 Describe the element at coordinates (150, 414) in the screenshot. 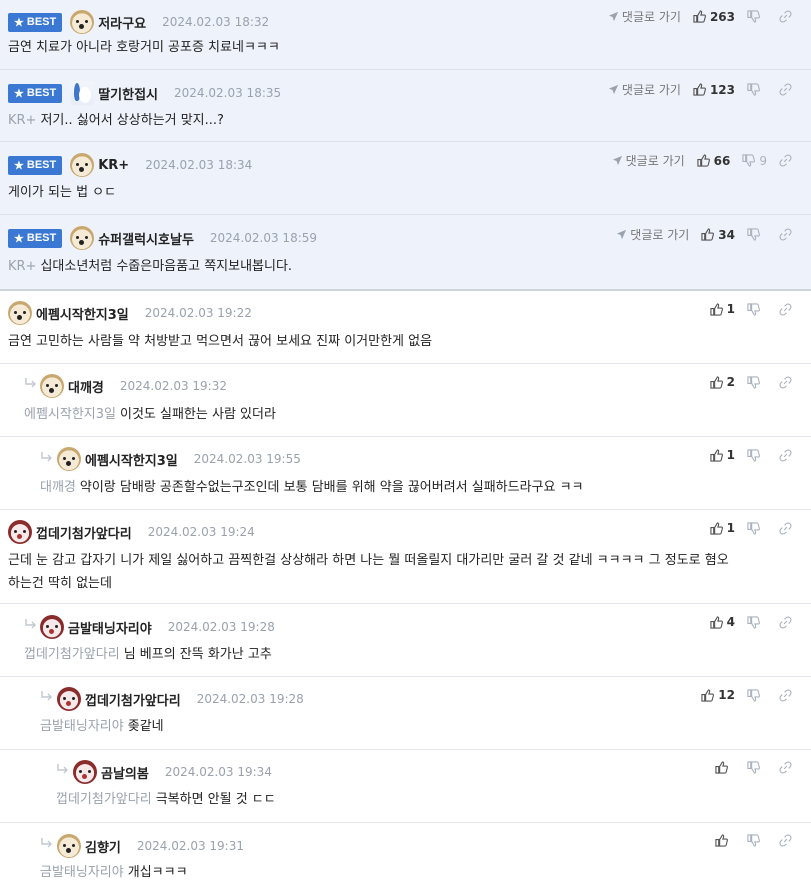

I see `comment-text: 에펨시작한지3일 이것도 실패한는 사람 있더라` at that location.